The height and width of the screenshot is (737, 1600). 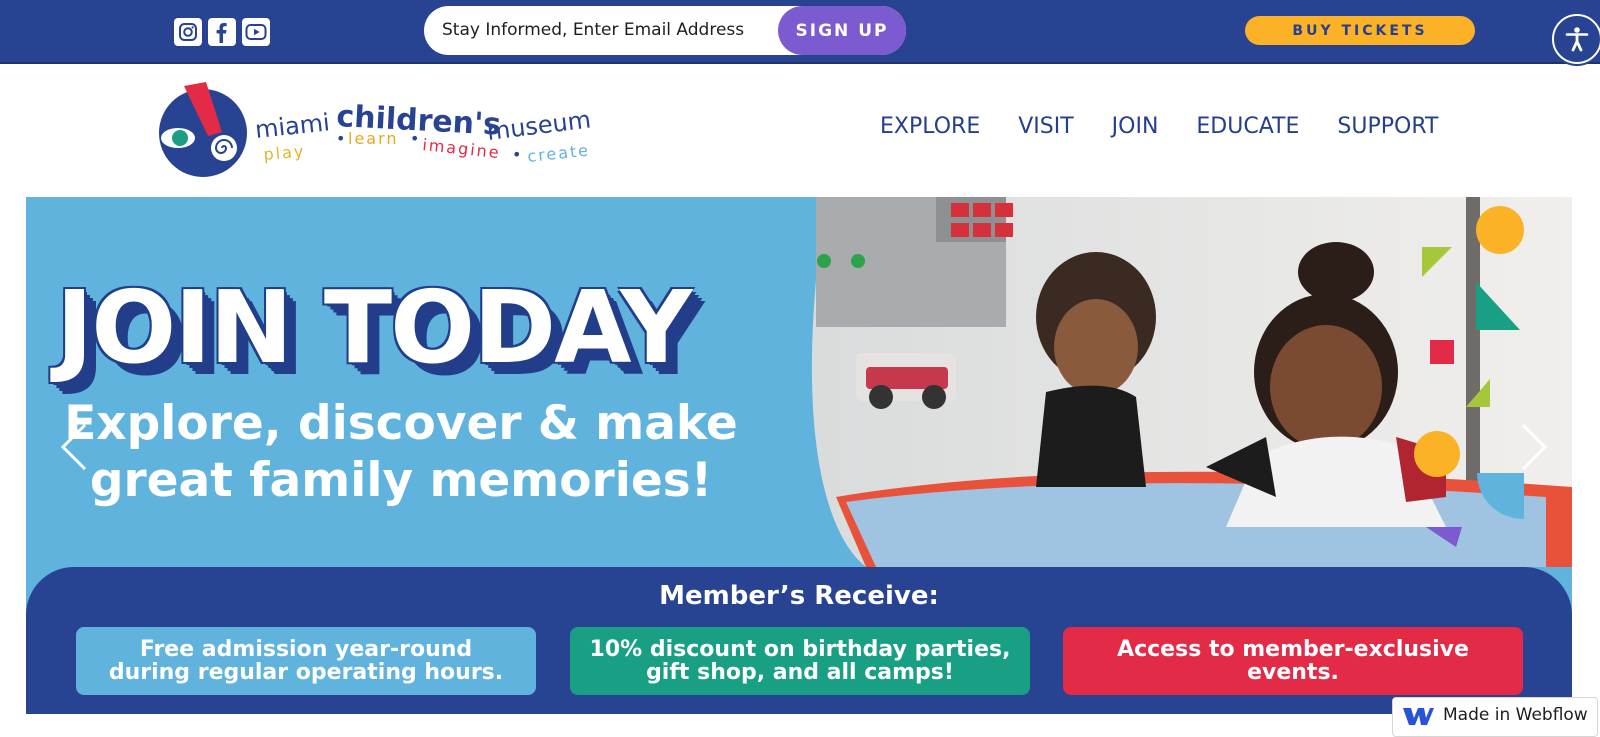 What do you see at coordinates (256, 32) in the screenshot?
I see `youtube-icon` at bounding box center [256, 32].